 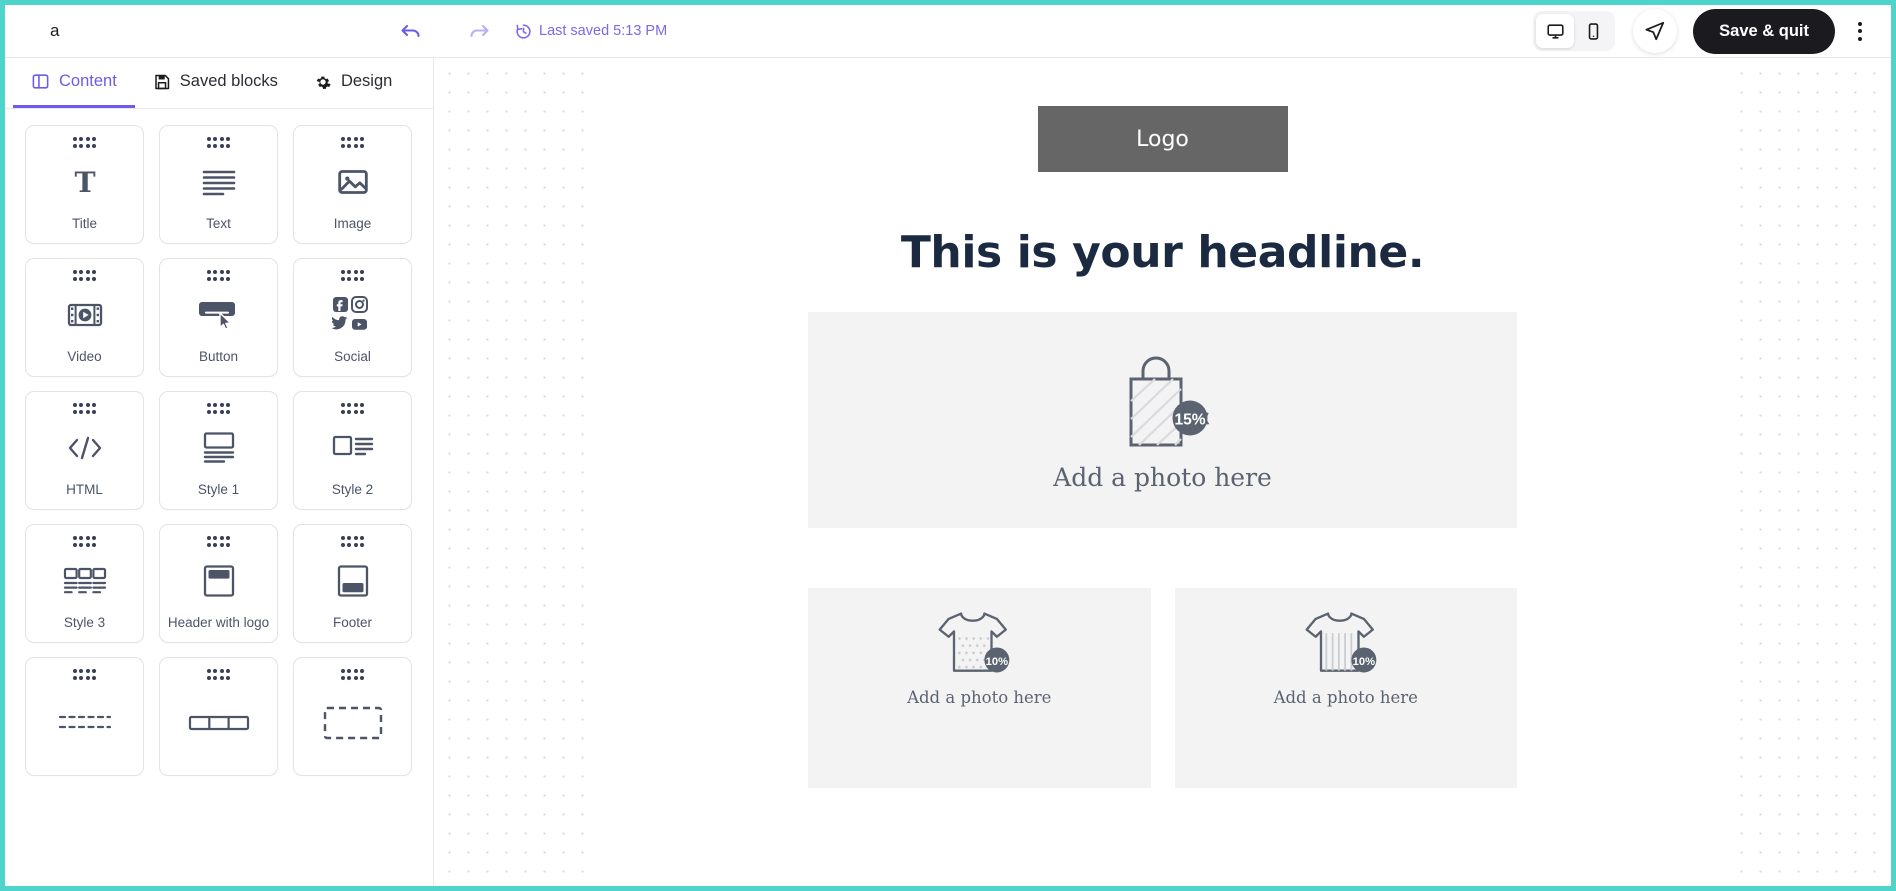 I want to click on hero-discount-badge: 15%, so click(x=1189, y=419).